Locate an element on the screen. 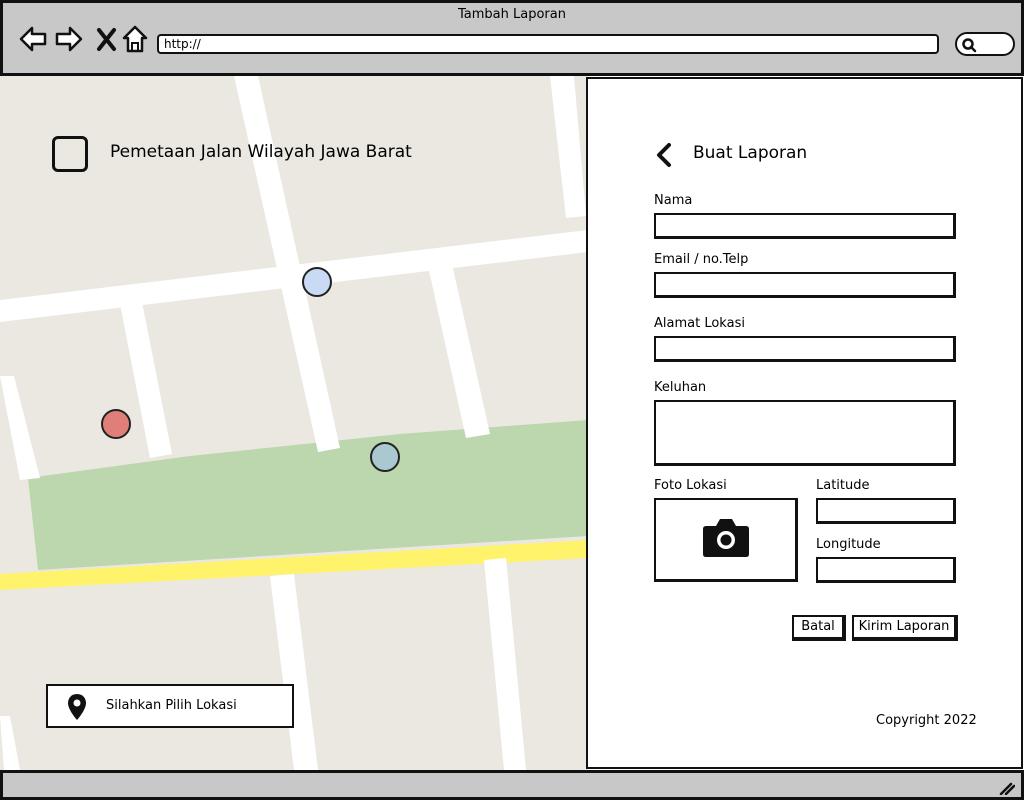 This screenshot has width=1024, height=800. form-title: Buat Laporan is located at coordinates (750, 153).